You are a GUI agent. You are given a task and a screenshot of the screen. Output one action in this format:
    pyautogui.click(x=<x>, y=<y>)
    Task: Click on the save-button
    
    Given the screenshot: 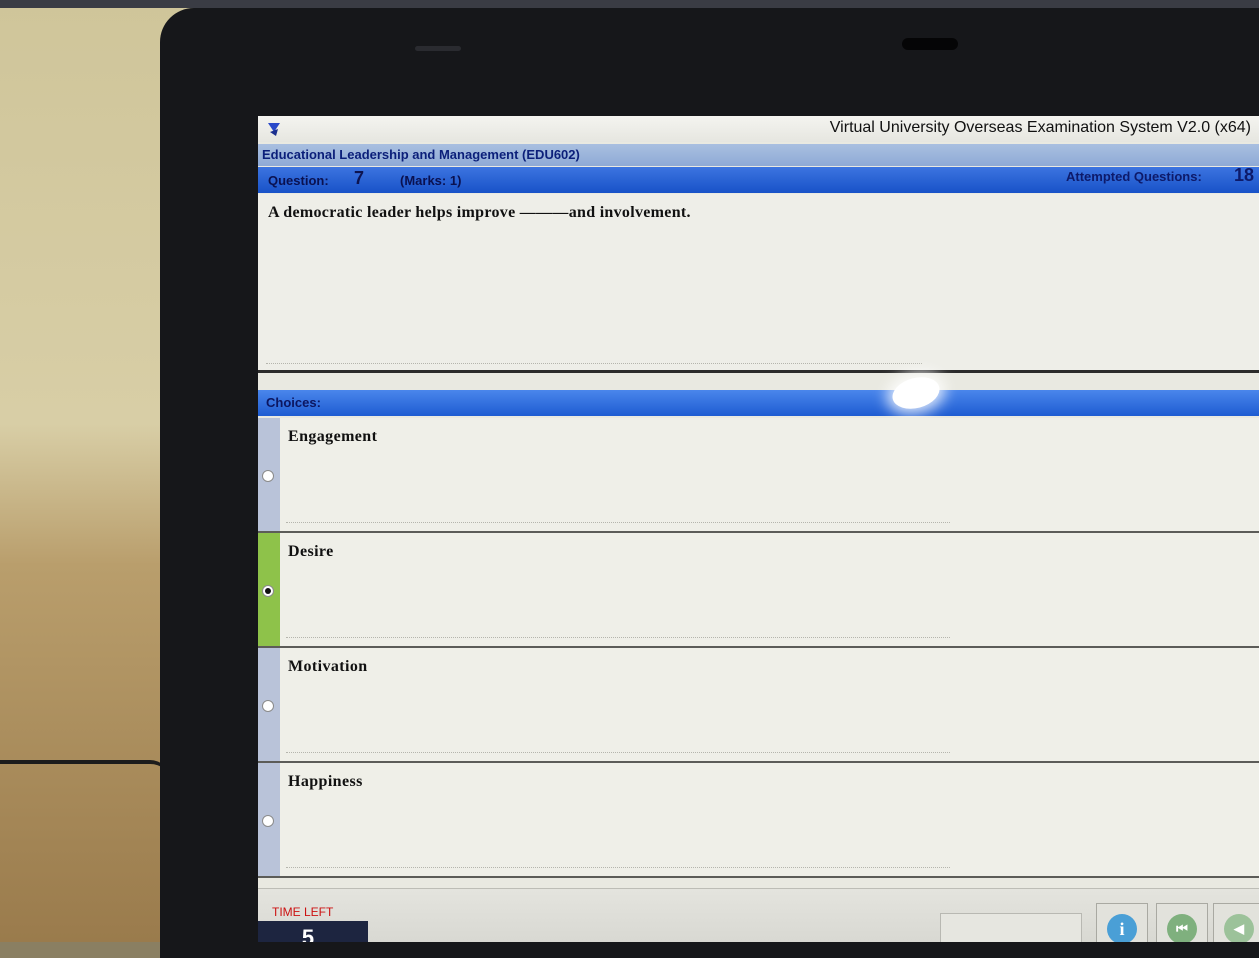 What is the action you would take?
    pyautogui.click(x=1011, y=927)
    